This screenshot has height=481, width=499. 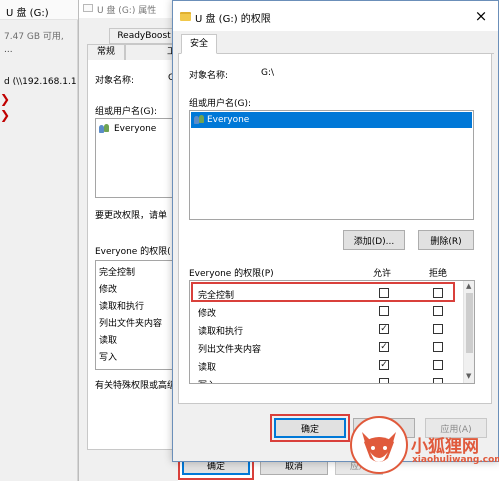 I want to click on explorer-drive-header: U 盘 (G:), so click(x=39, y=10).